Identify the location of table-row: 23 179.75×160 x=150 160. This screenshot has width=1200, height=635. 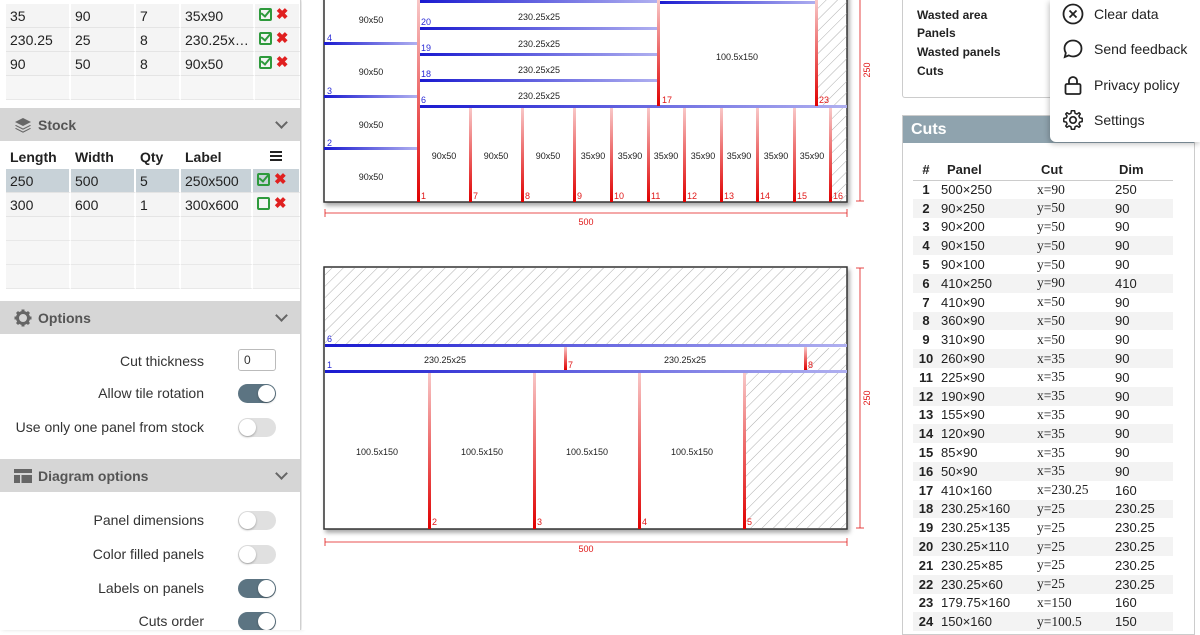
(1043, 603).